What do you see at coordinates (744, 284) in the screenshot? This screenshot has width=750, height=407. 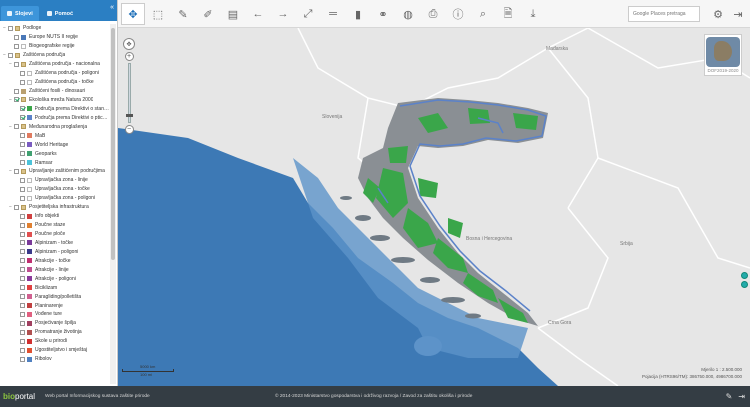 I see `side-toggle-icon` at bounding box center [744, 284].